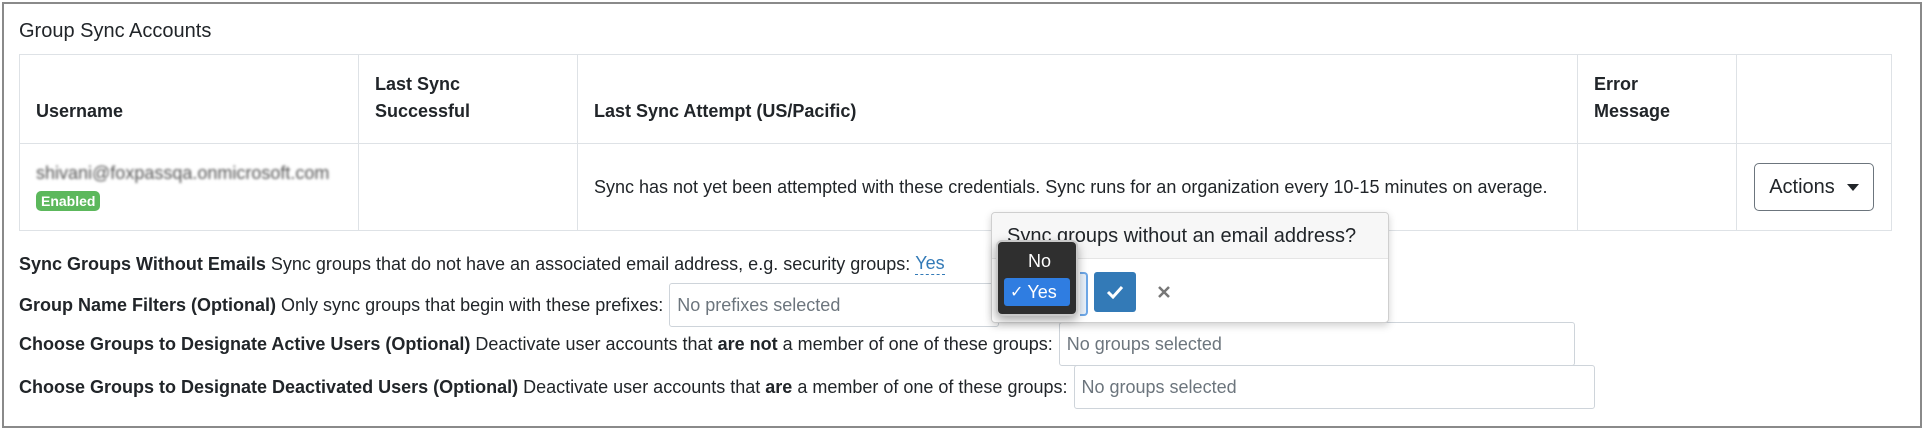 The width and height of the screenshot is (1924, 430). I want to click on status-badge: Enabled, so click(68, 201).